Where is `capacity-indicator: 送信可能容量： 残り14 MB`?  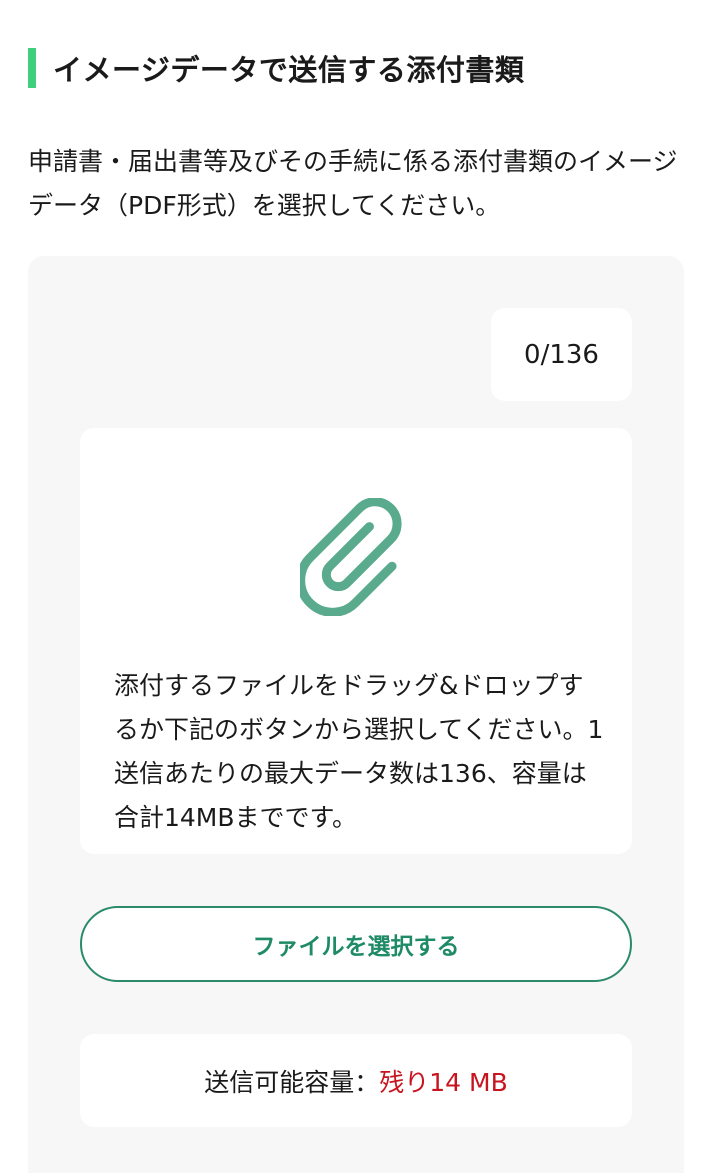 capacity-indicator: 送信可能容量： 残り14 MB is located at coordinates (356, 1080).